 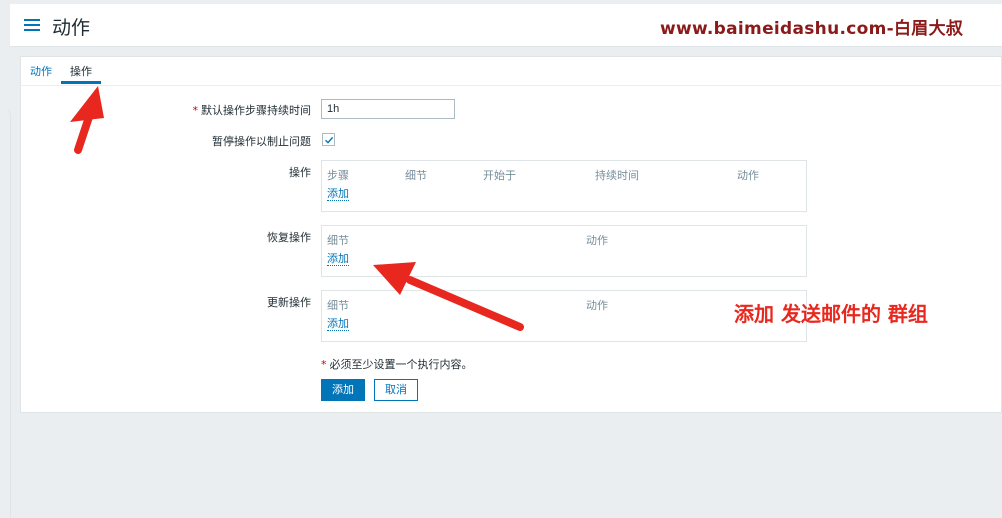 What do you see at coordinates (564, 186) in the screenshot?
I see `operations-table: 步骤 细节 开始于 持续时间 动作 添加` at bounding box center [564, 186].